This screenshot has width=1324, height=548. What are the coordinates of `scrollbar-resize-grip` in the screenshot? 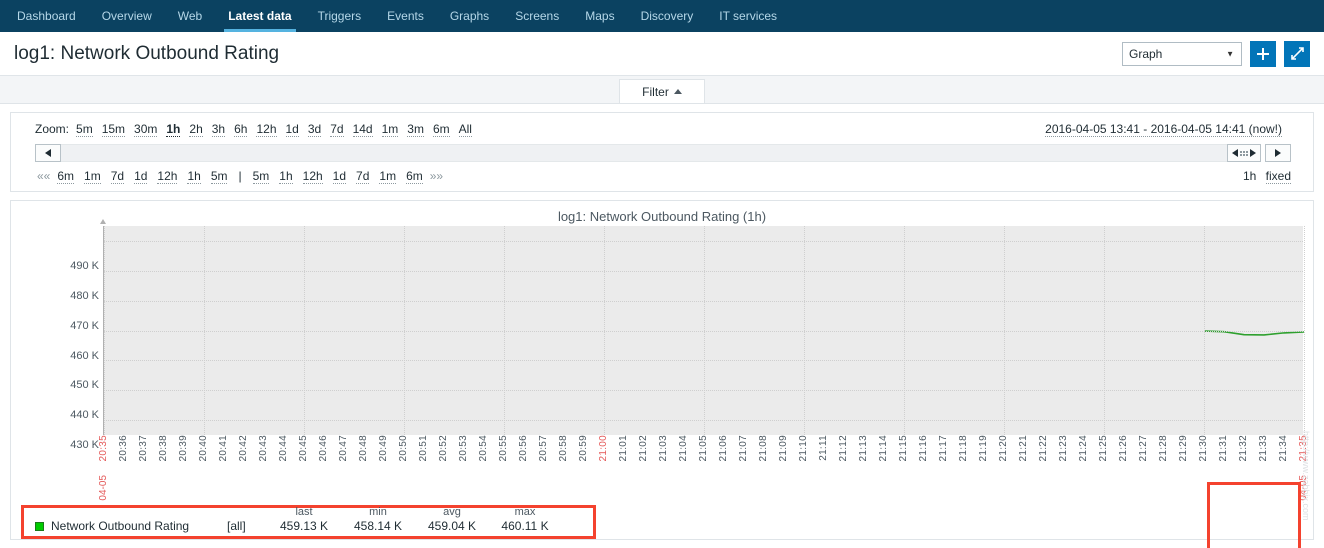 It's located at (1244, 153).